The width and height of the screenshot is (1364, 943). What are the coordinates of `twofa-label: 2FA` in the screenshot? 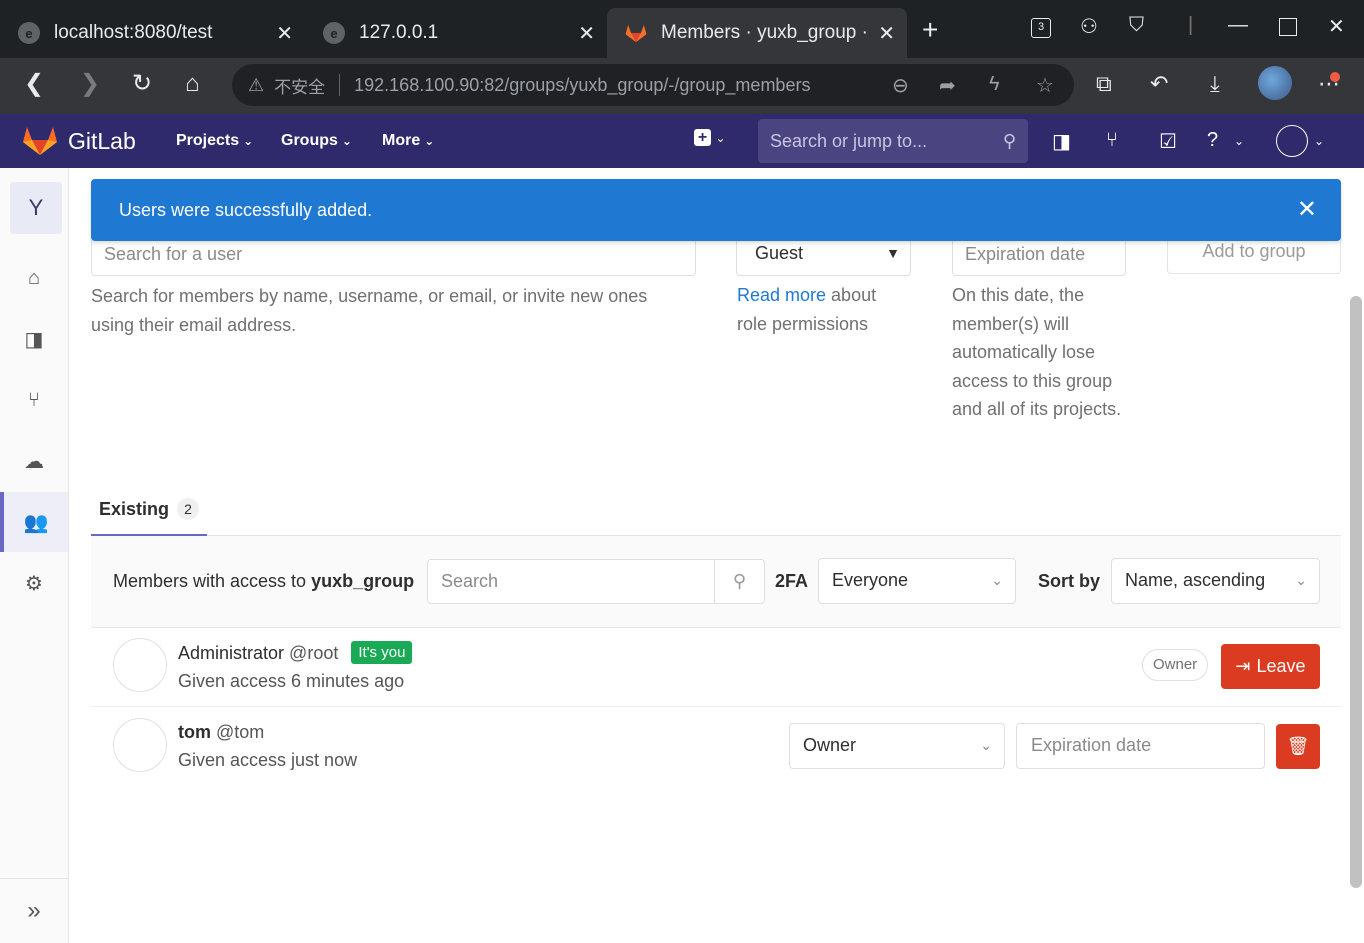 It's located at (792, 581).